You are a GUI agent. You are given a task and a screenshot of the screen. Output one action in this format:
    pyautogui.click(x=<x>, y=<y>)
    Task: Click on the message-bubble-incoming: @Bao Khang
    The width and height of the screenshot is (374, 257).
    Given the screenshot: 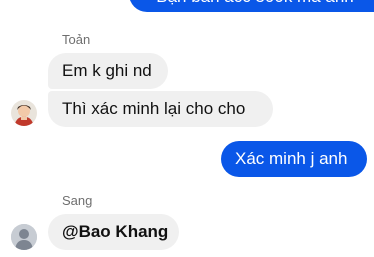 What is the action you would take?
    pyautogui.click(x=113, y=232)
    